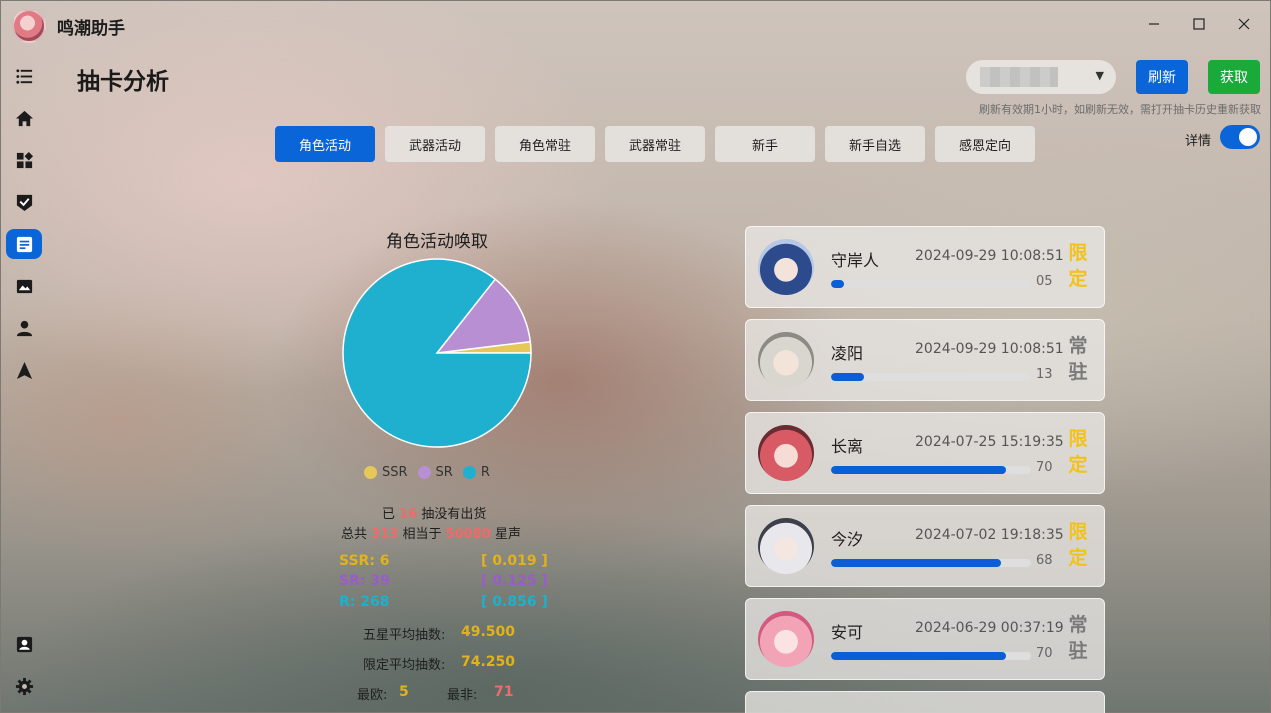 This screenshot has width=1271, height=713. Describe the element at coordinates (1078, 359) in the screenshot. I see `banner-tag: 常驻` at that location.